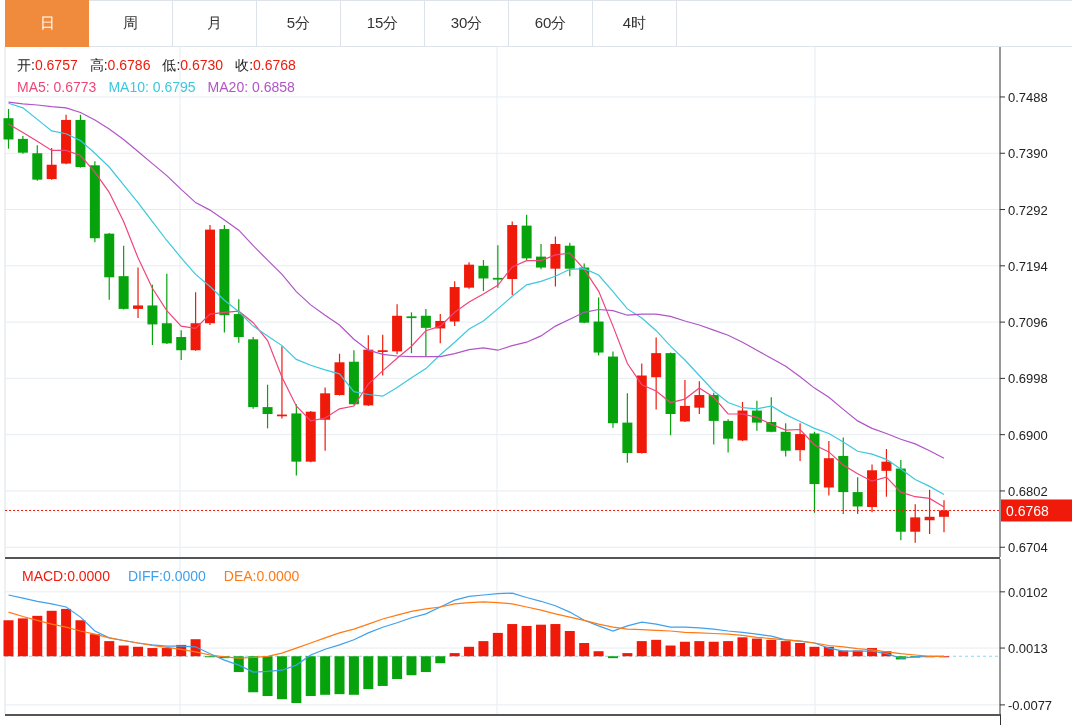  What do you see at coordinates (1028, 435) in the screenshot?
I see `price-axis-label: 0.6900` at bounding box center [1028, 435].